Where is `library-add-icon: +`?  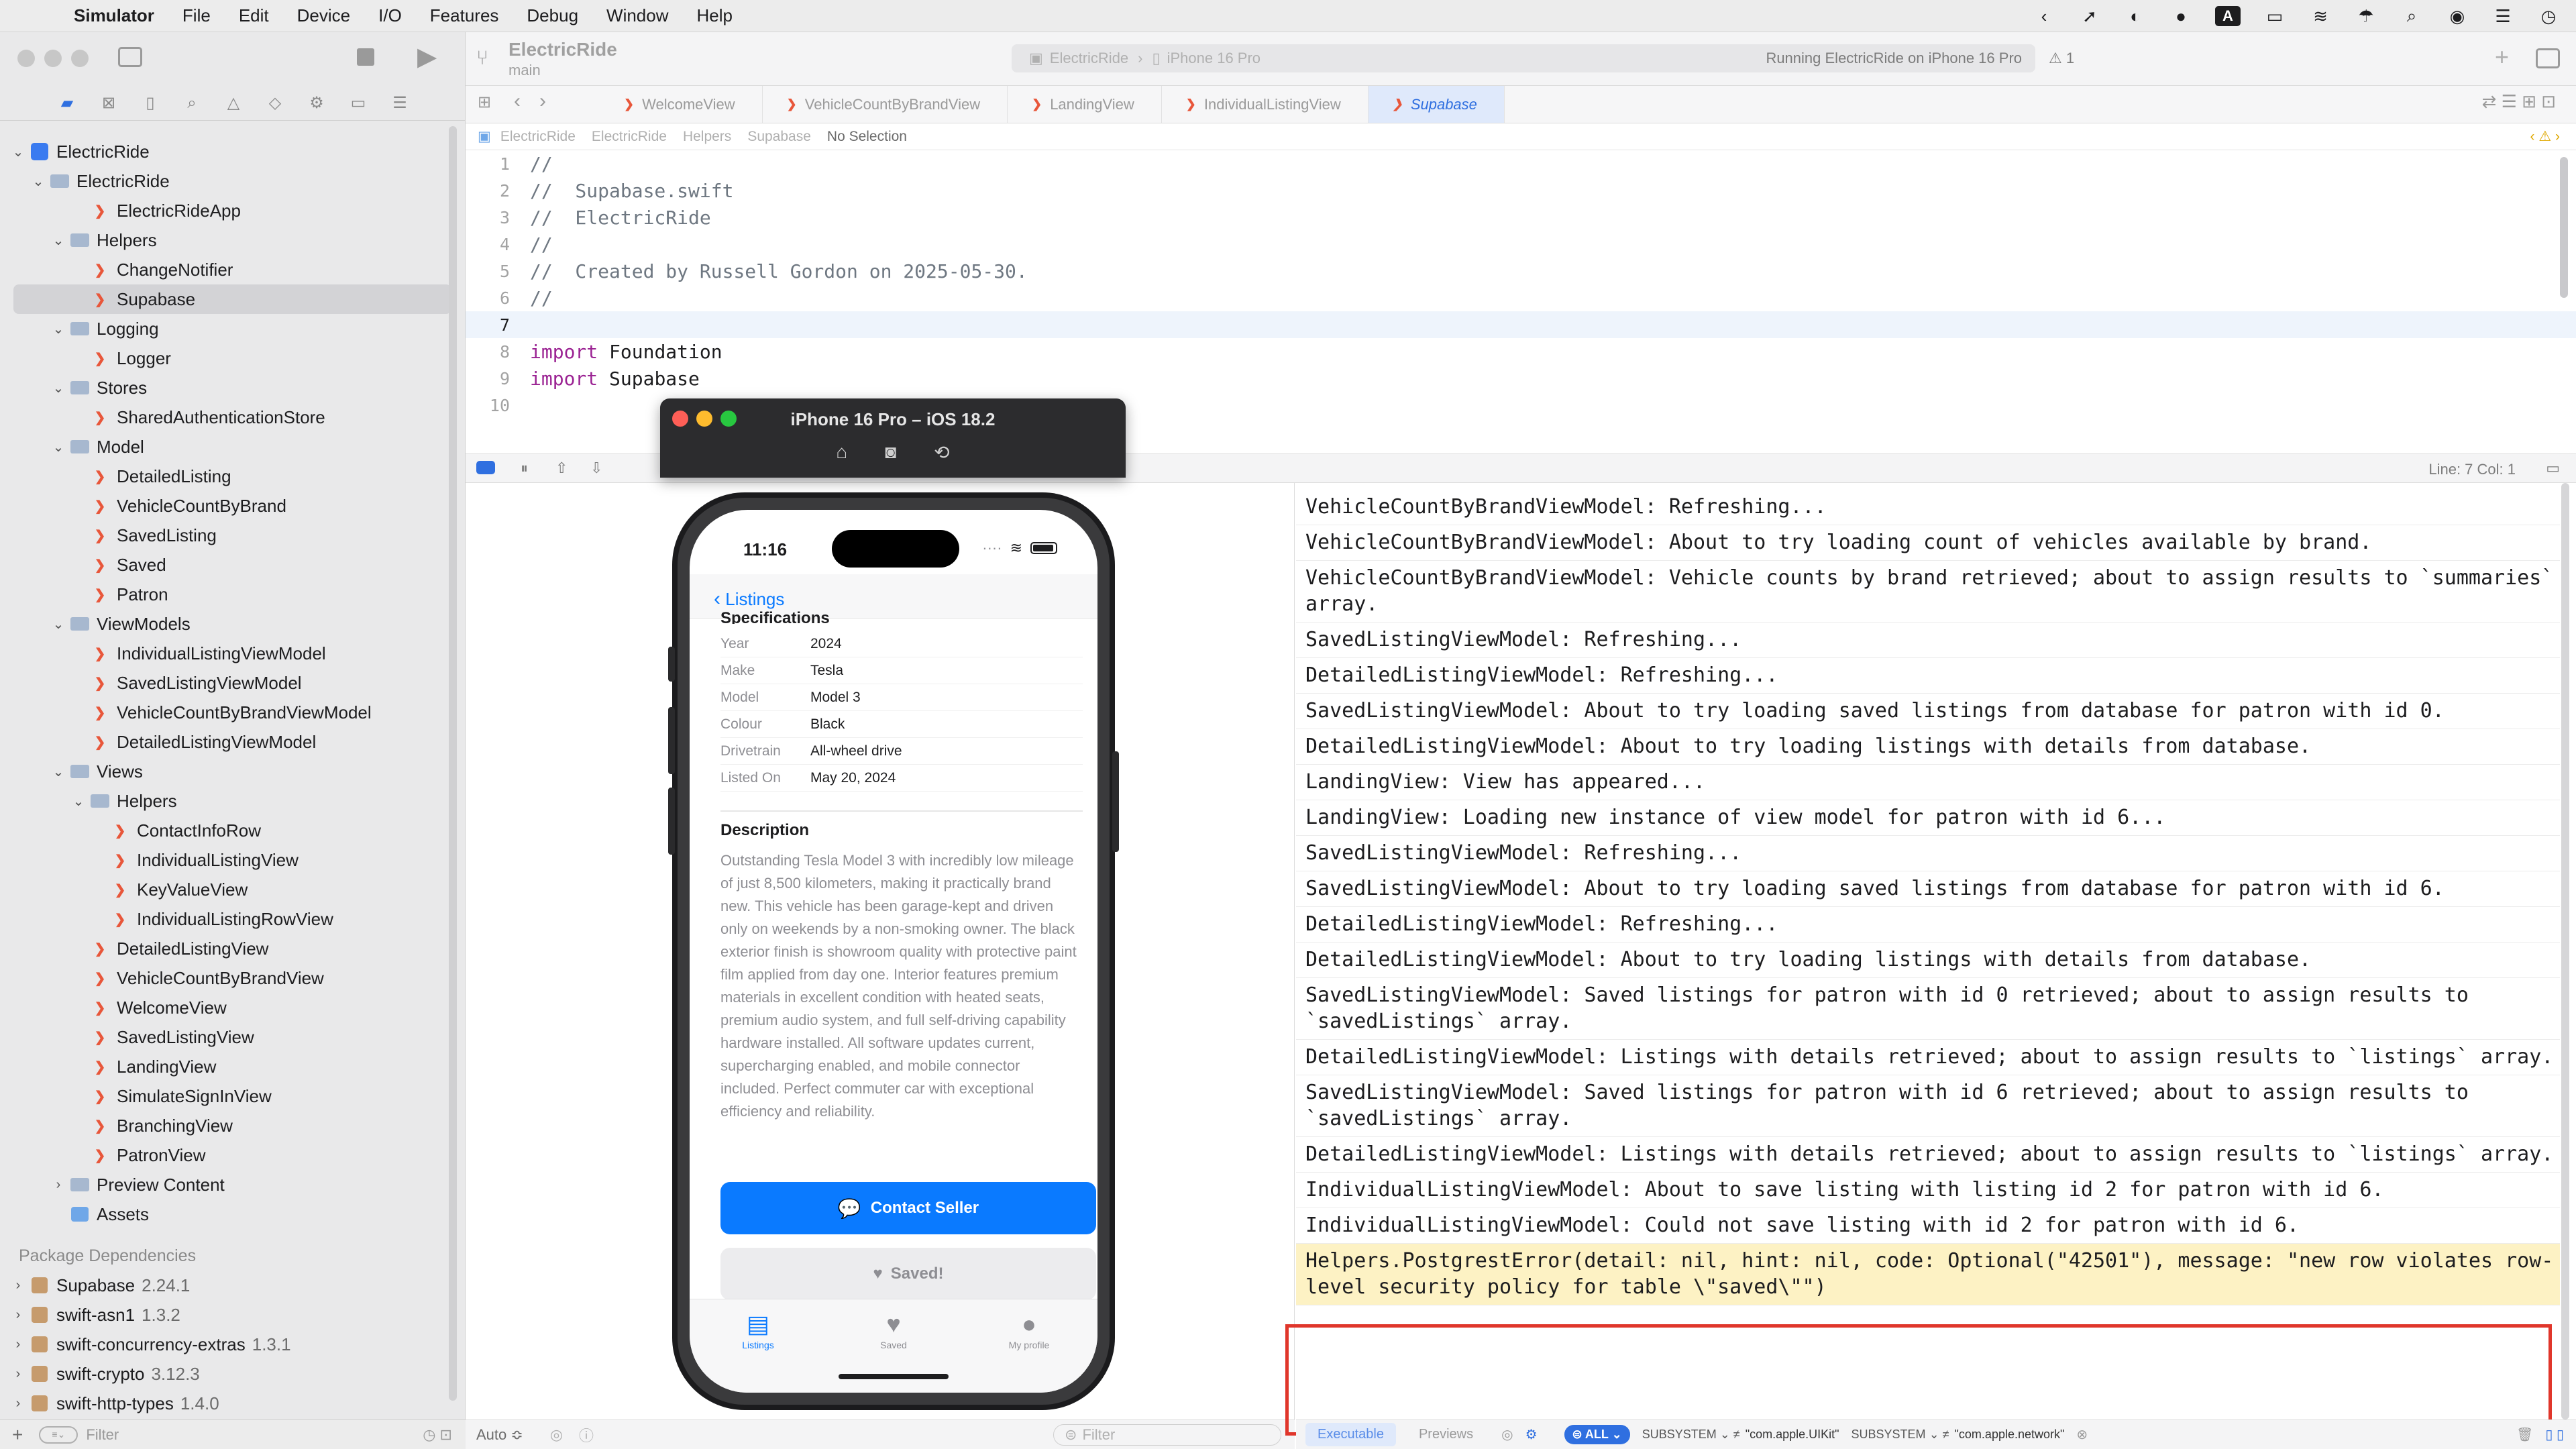
library-add-icon: + is located at coordinates (2502, 57).